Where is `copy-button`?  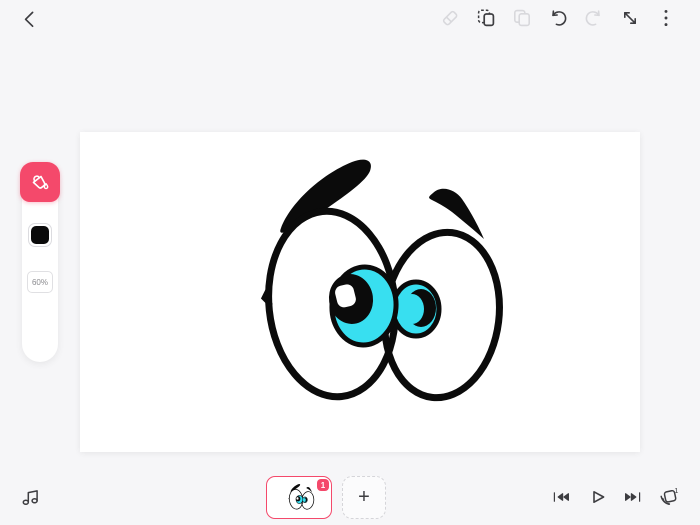 copy-button is located at coordinates (522, 18).